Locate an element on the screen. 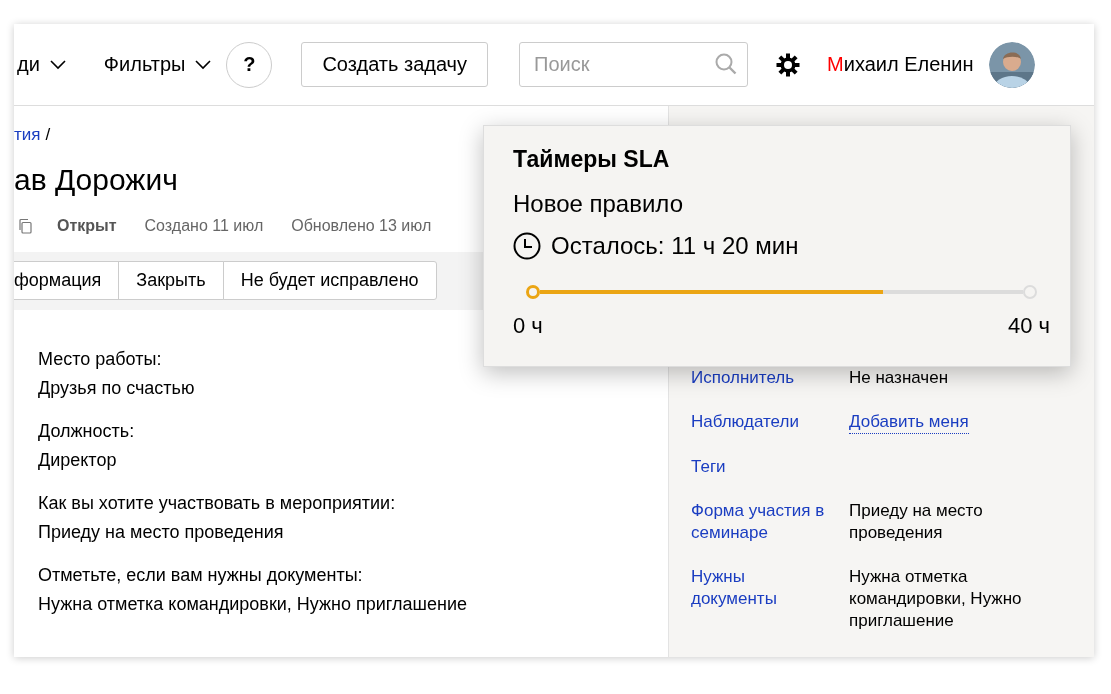  search-field: Поиск is located at coordinates (634, 64).